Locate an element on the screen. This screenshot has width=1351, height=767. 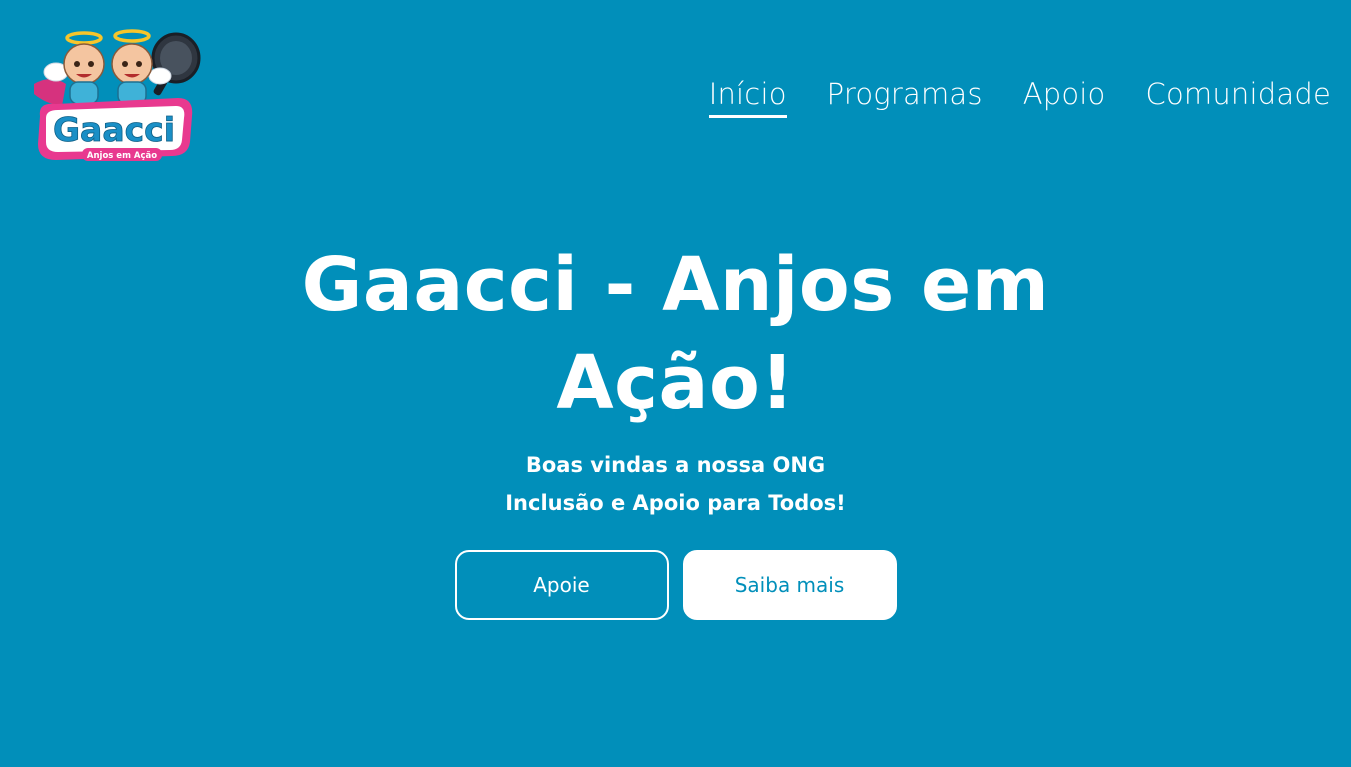
hero-subtitle-welcome: Boas vindas a nossa ONG is located at coordinates (675, 465).